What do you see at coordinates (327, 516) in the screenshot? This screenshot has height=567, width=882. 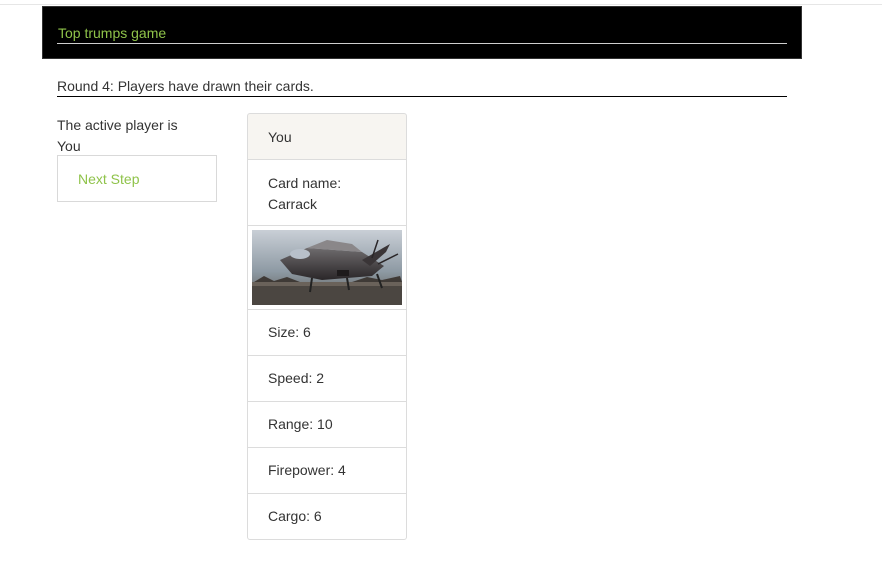 I see `stat-cargo: Cargo: 6` at bounding box center [327, 516].